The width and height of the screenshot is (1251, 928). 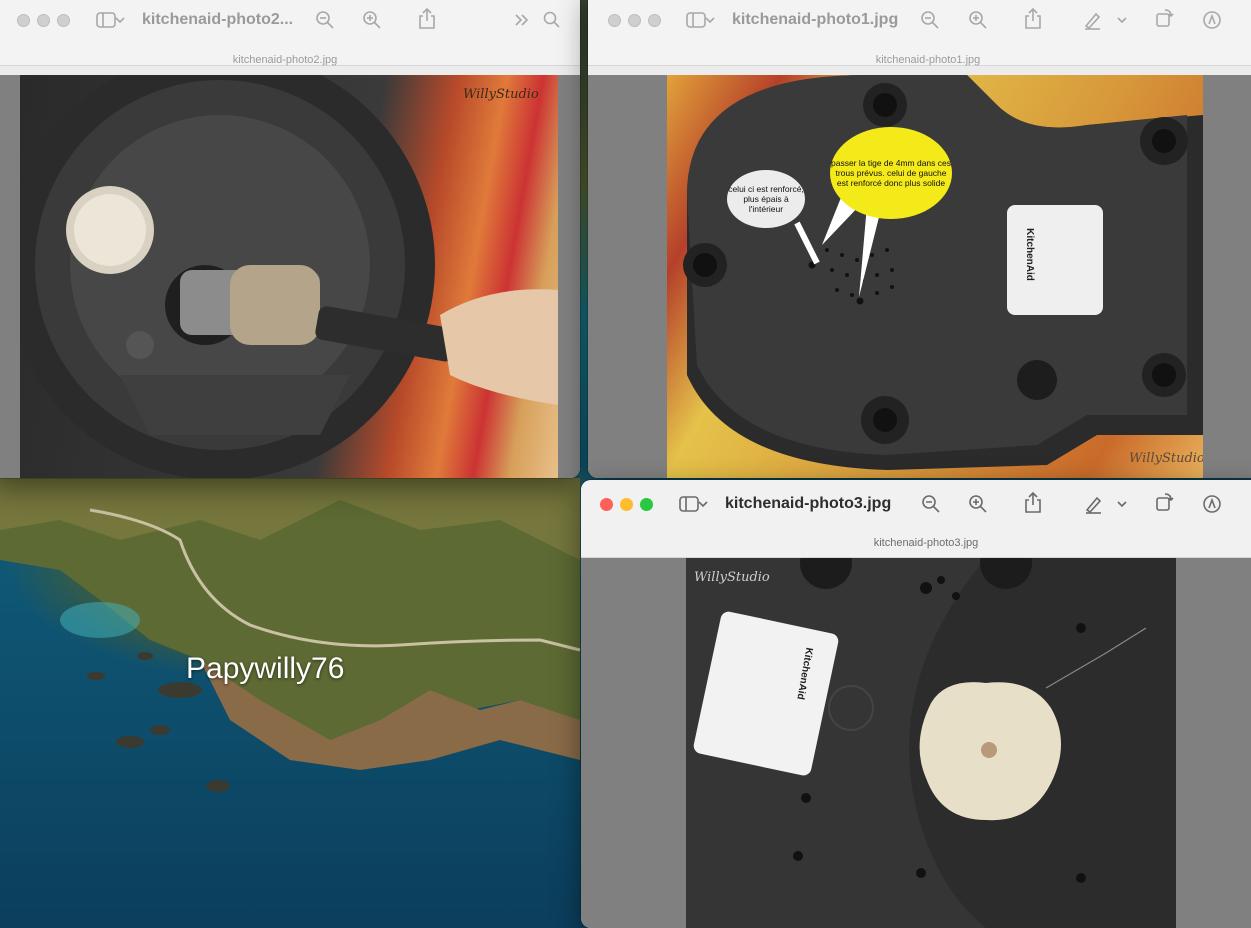 I want to click on search-icon, so click(x=552, y=20).